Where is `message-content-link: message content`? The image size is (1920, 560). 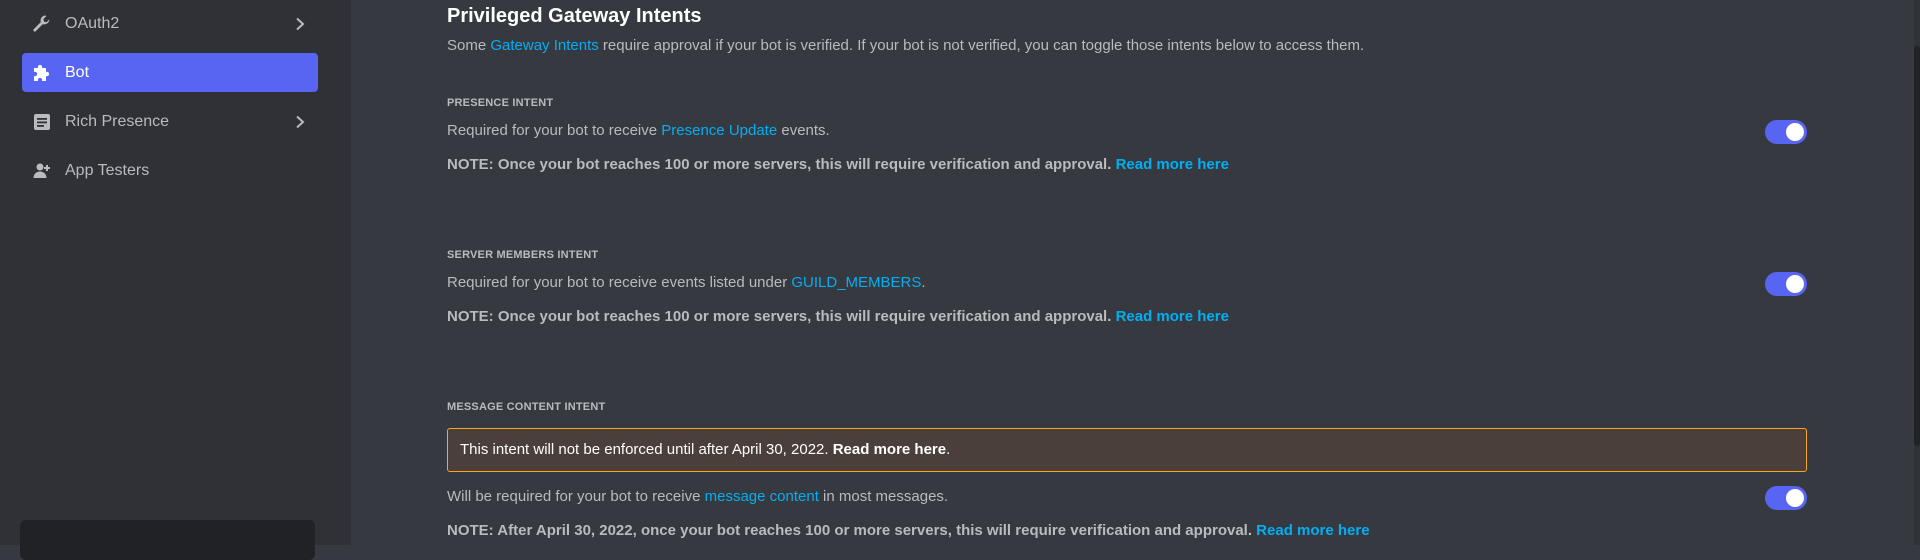 message-content-link: message content is located at coordinates (762, 496).